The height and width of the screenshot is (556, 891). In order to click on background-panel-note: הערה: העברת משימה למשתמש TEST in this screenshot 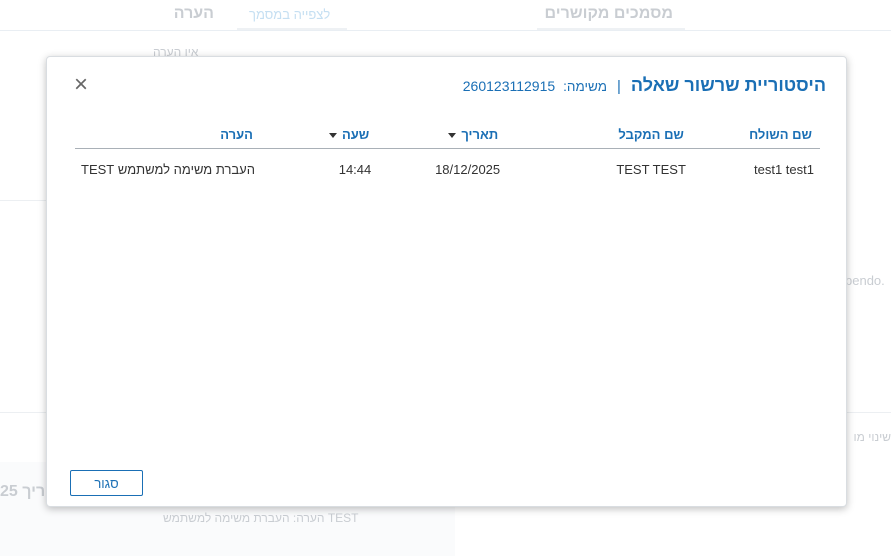, I will do `click(261, 518)`.